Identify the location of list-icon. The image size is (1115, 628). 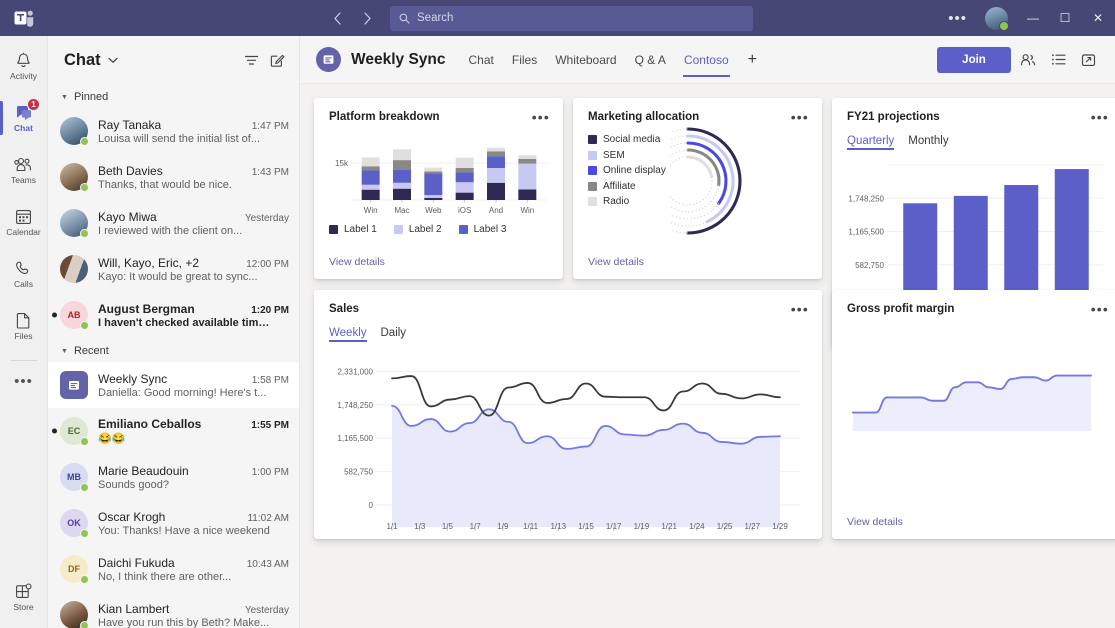
(1058, 60).